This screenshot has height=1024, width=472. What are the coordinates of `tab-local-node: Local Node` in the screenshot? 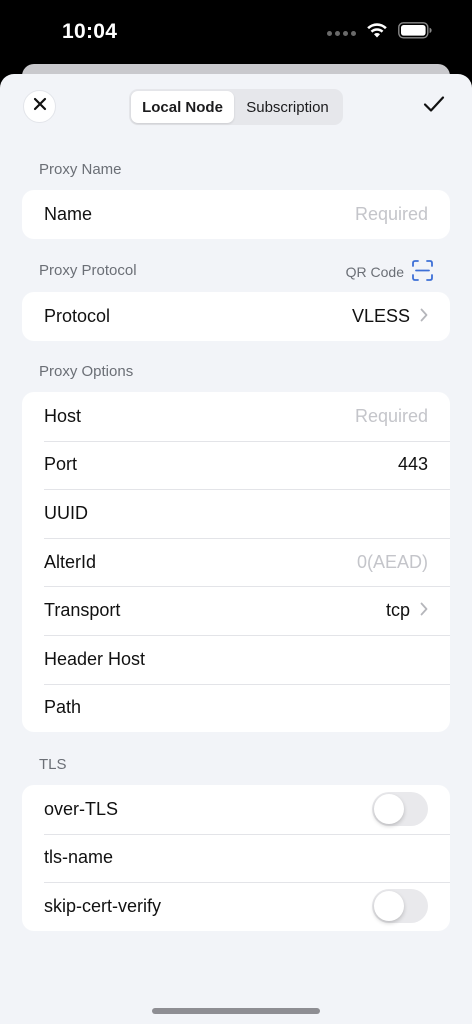 It's located at (182, 107).